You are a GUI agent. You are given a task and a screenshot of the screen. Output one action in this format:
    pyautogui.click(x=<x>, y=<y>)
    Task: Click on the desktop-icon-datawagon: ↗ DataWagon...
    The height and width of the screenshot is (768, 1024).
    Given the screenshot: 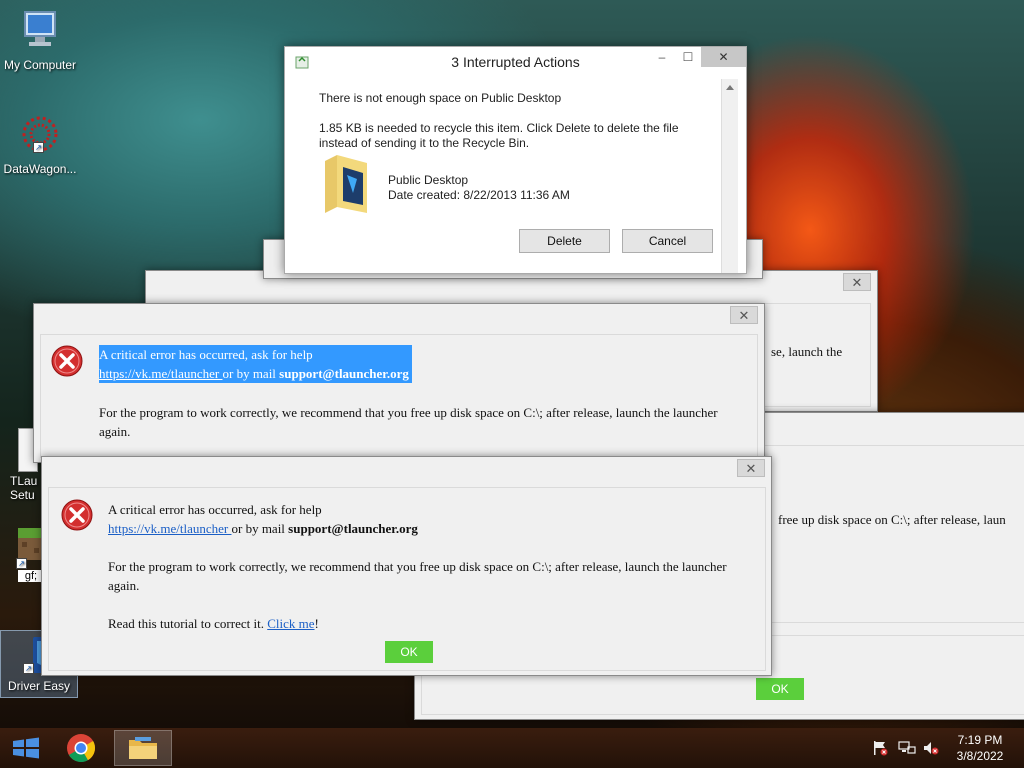 What is the action you would take?
    pyautogui.click(x=40, y=144)
    